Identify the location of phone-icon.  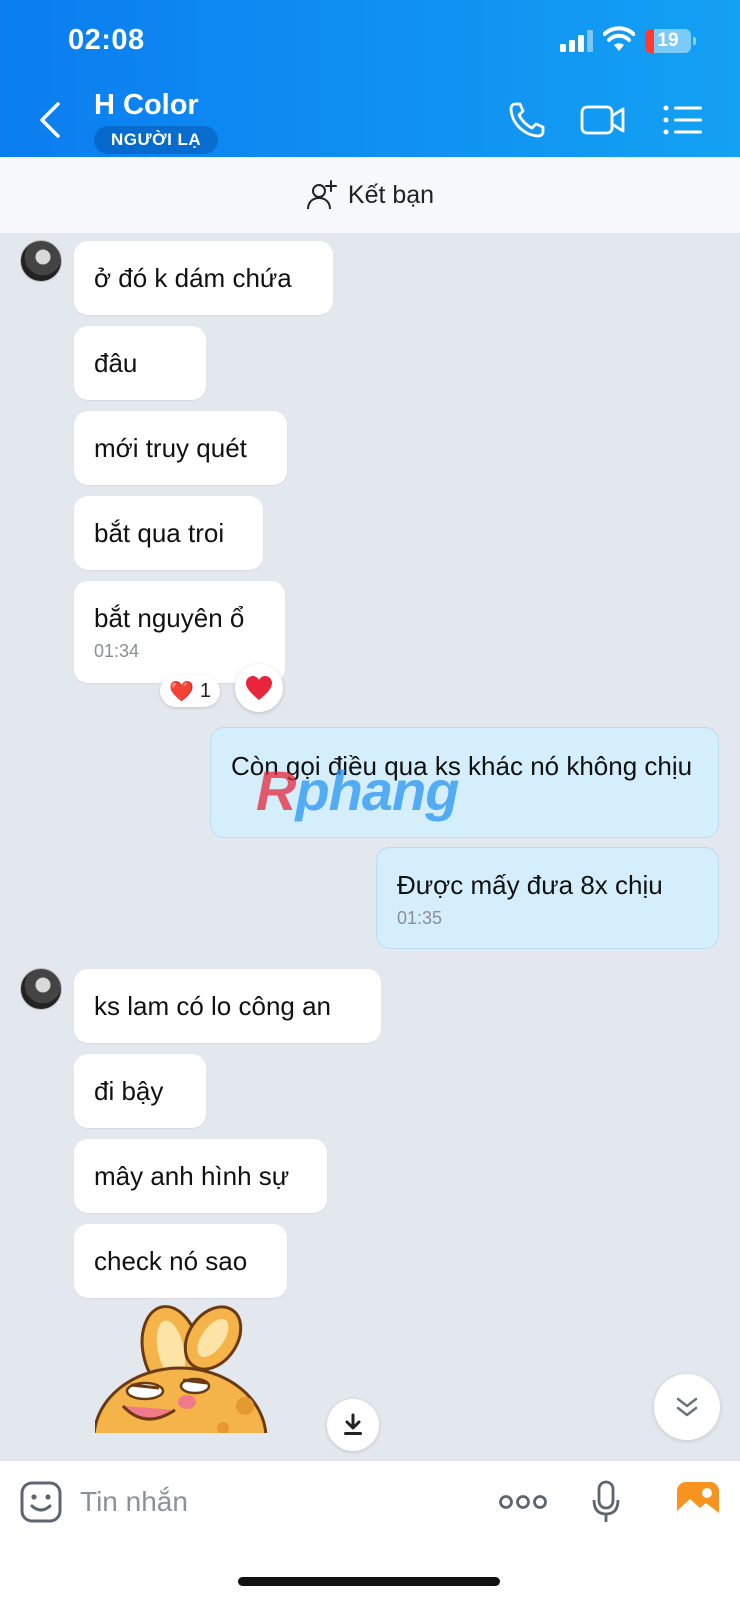
(528, 120).